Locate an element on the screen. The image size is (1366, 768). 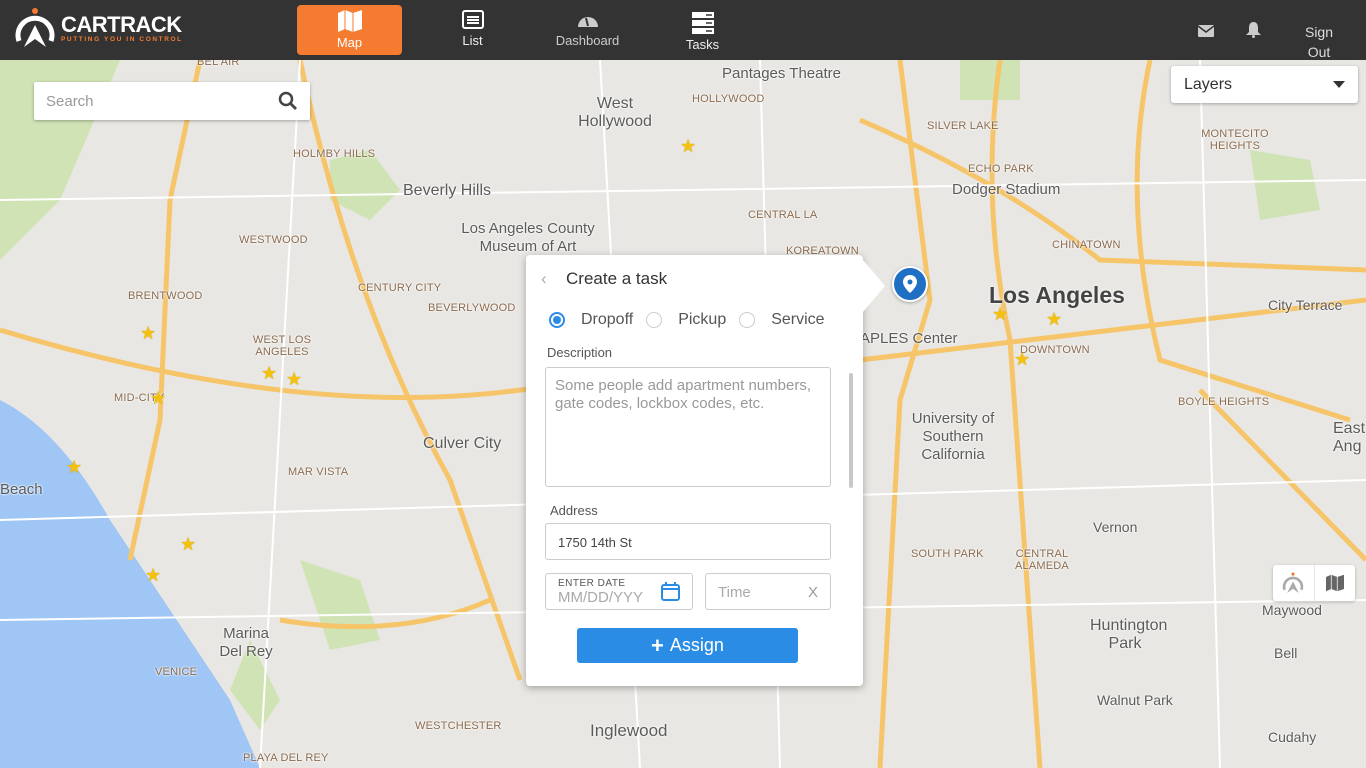
map-label: Vernon is located at coordinates (1115, 527).